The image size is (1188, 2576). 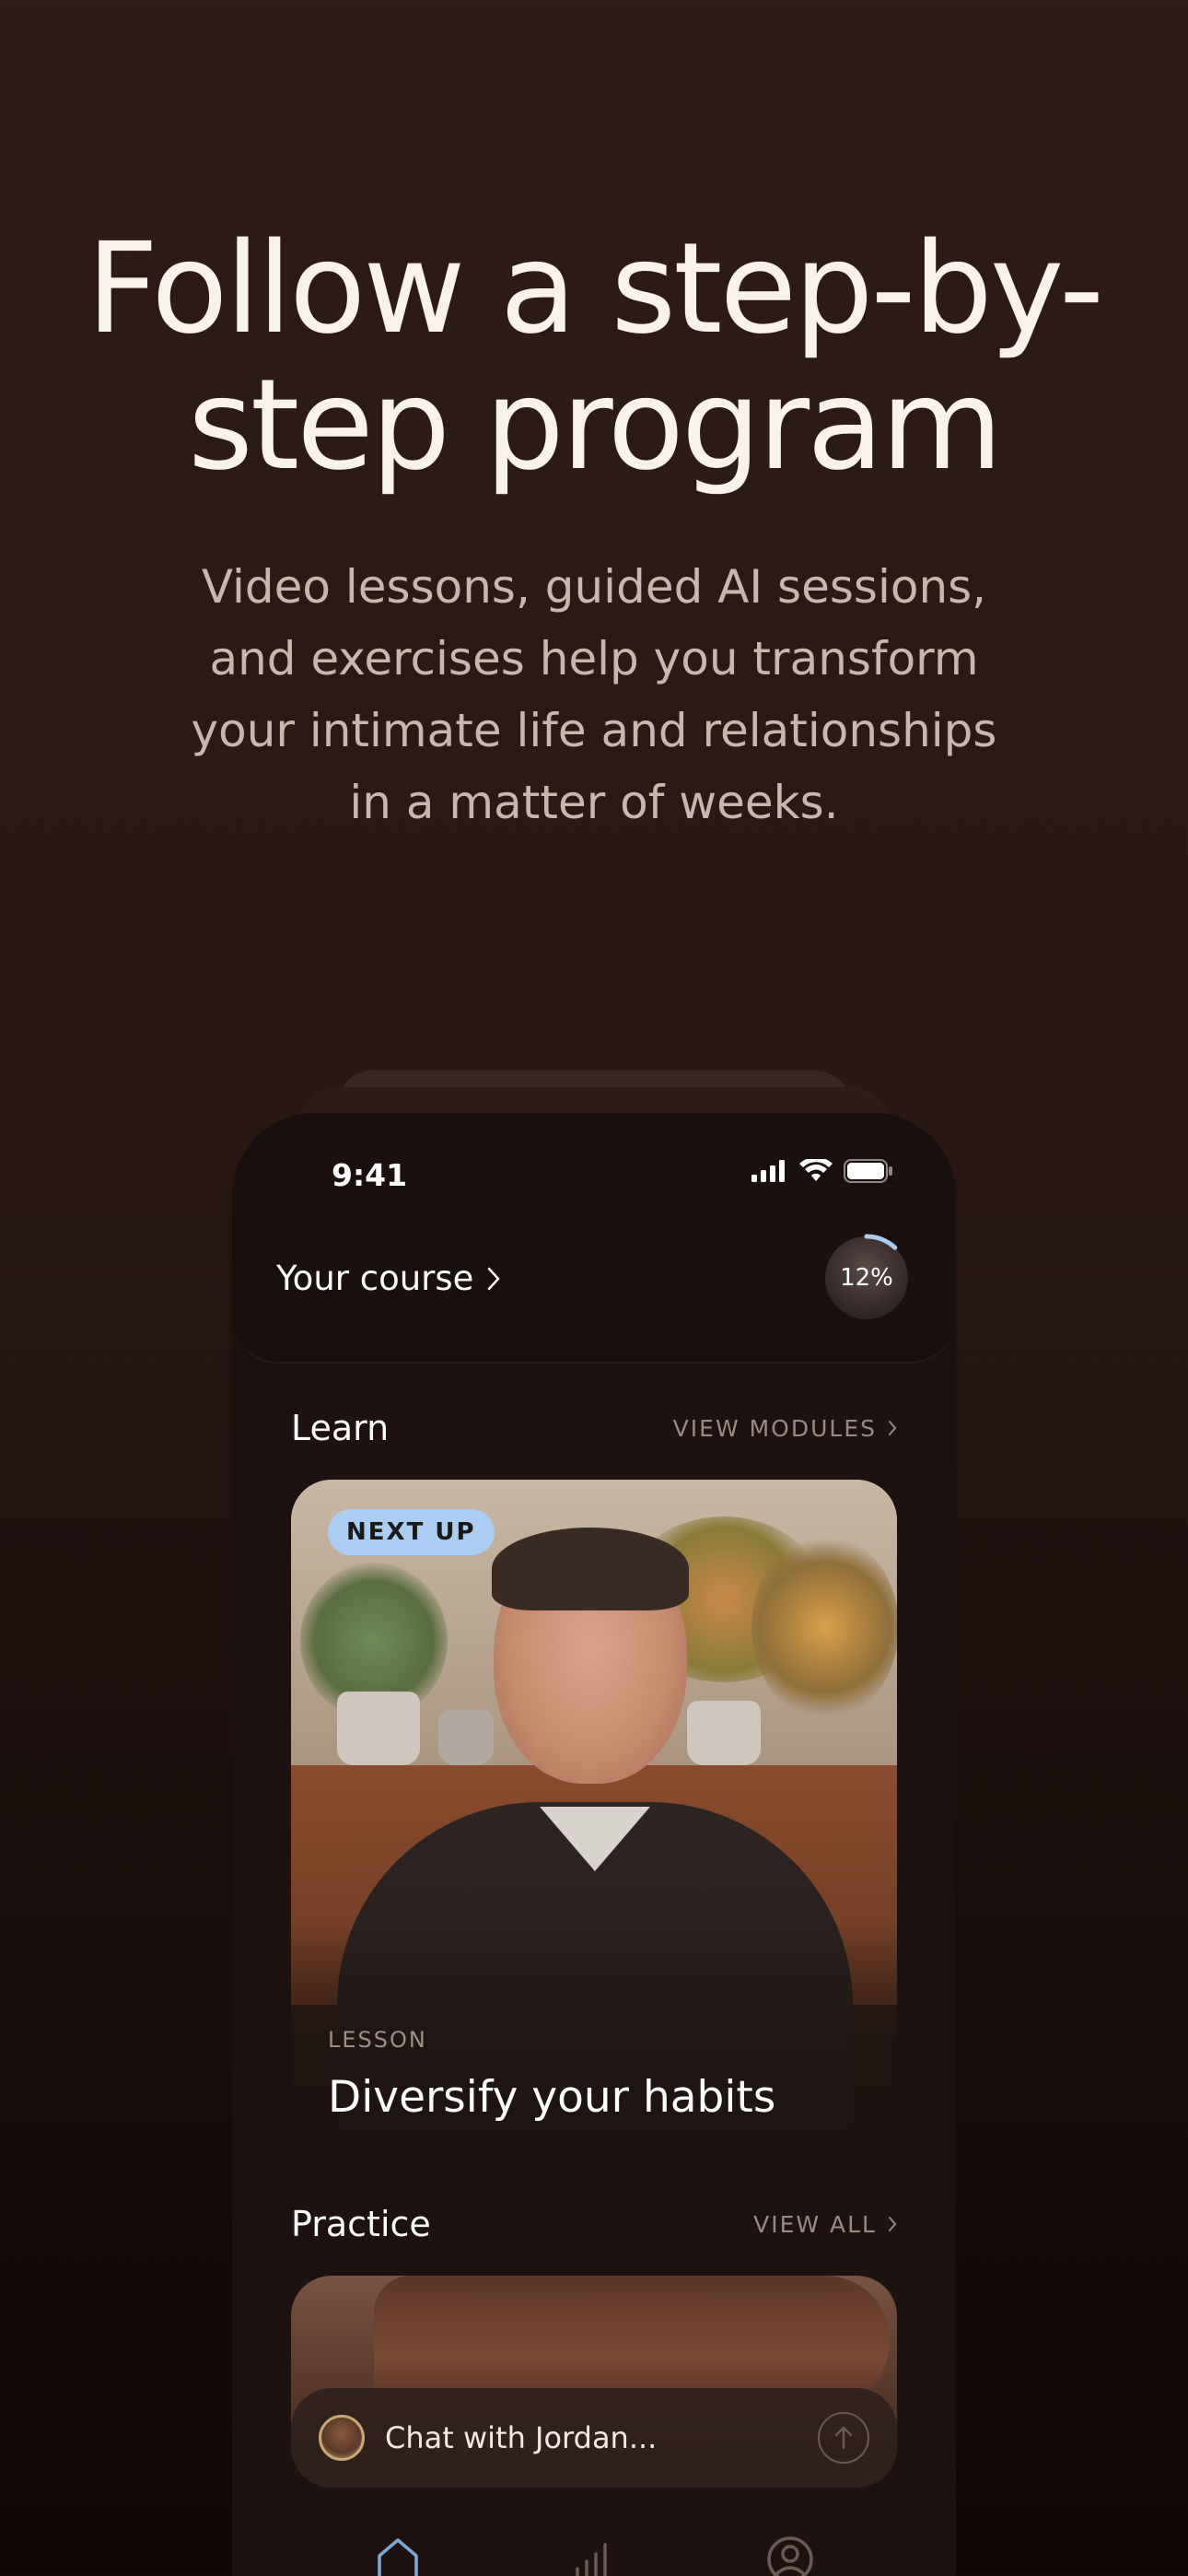 What do you see at coordinates (594, 658) in the screenshot?
I see `hero-subtext-line2: and exercises help you transform` at bounding box center [594, 658].